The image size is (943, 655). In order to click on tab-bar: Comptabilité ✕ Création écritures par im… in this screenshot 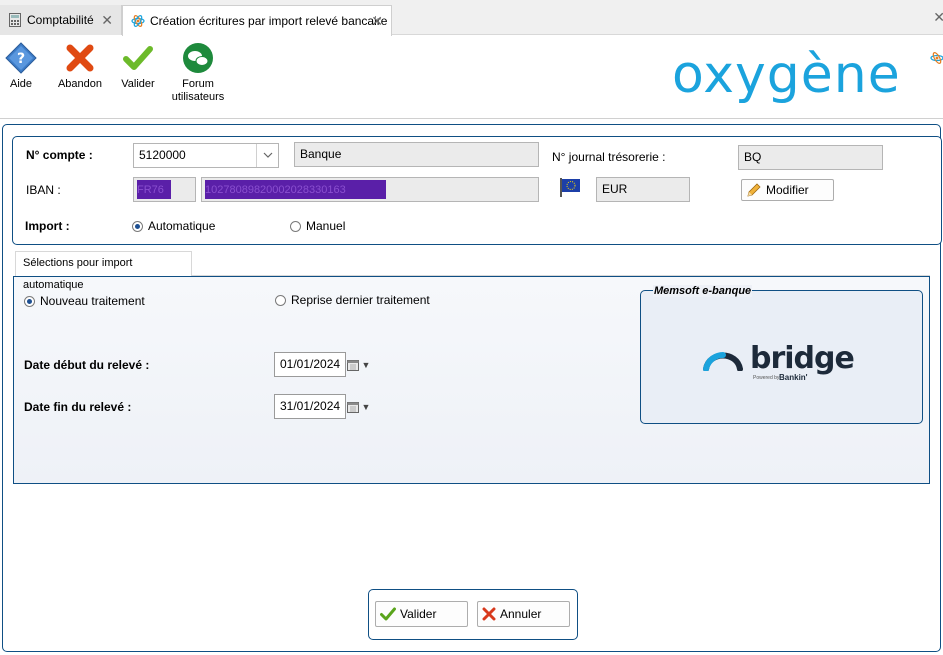, I will do `click(471, 18)`.